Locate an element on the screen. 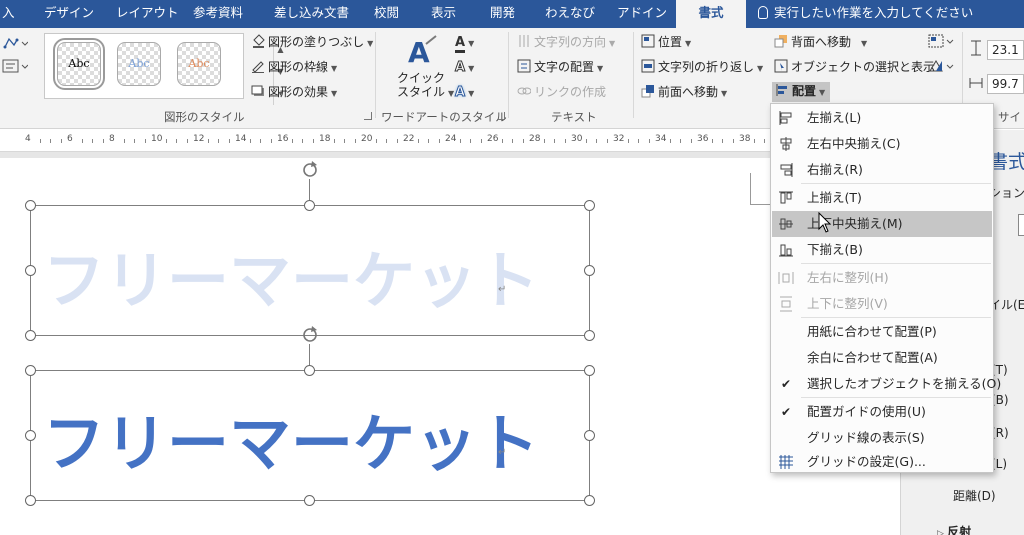  shape-outline-button: 図形の枠線 ▼ is located at coordinates (294, 68).